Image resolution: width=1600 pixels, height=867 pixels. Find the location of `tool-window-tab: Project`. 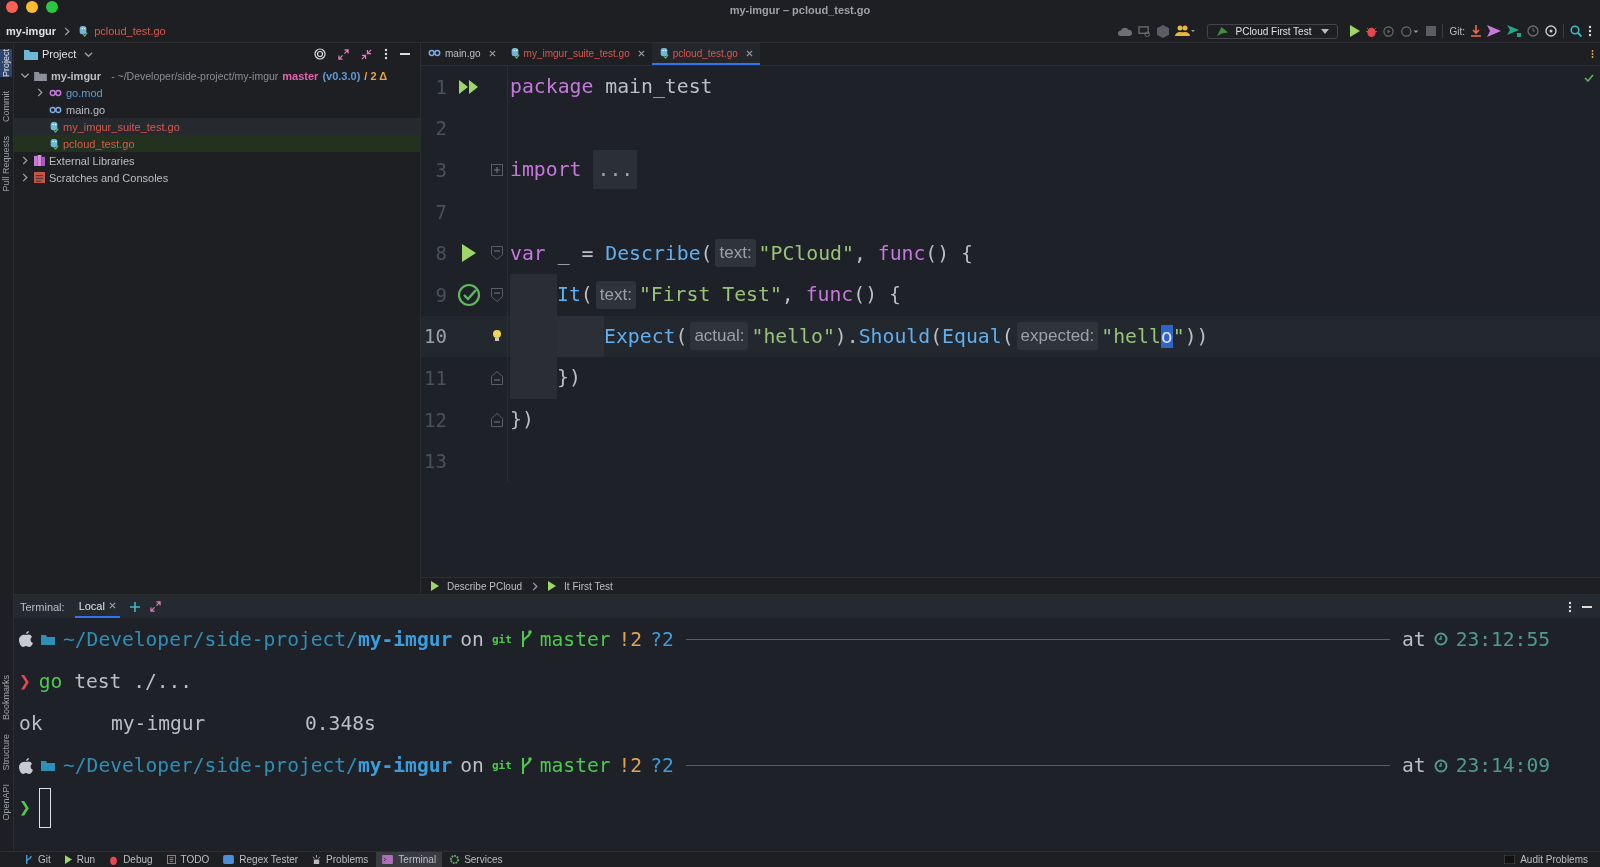

tool-window-tab: Project is located at coordinates (6, 63).